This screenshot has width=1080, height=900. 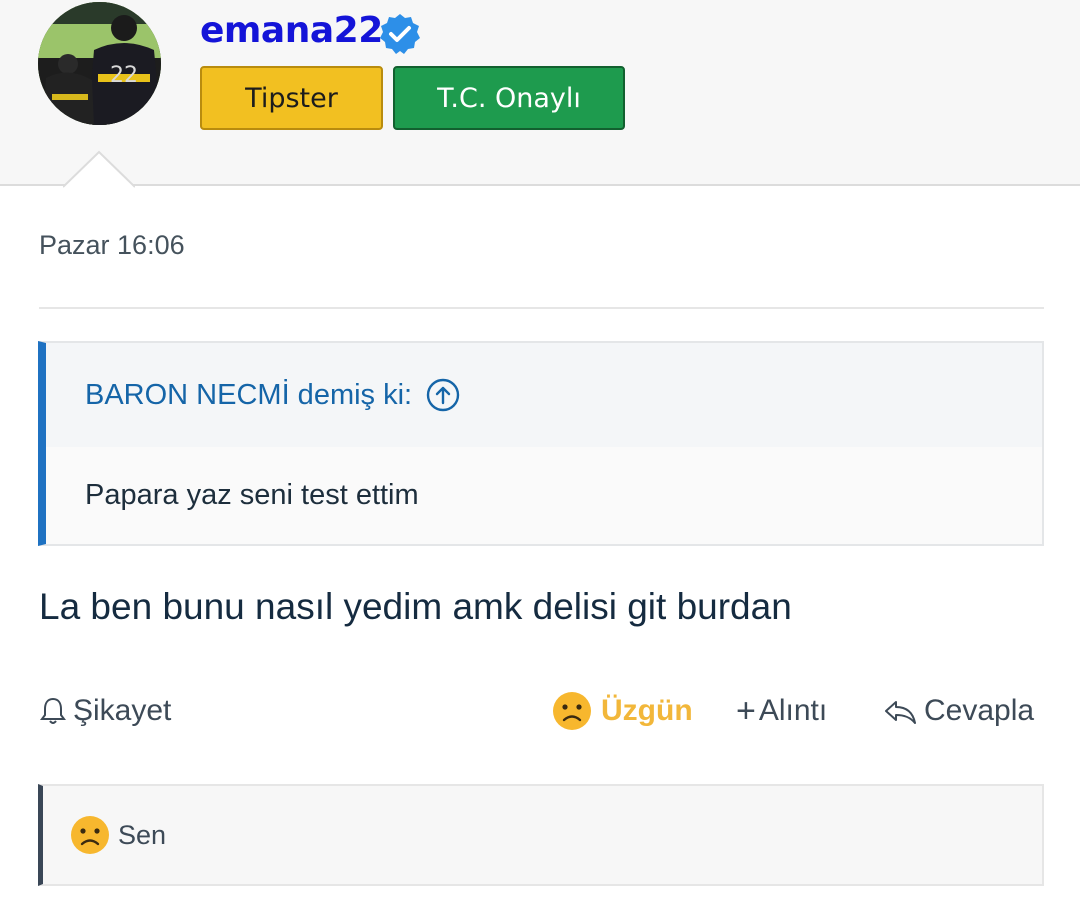 I want to click on reaction-label: Üzgün, so click(x=647, y=710).